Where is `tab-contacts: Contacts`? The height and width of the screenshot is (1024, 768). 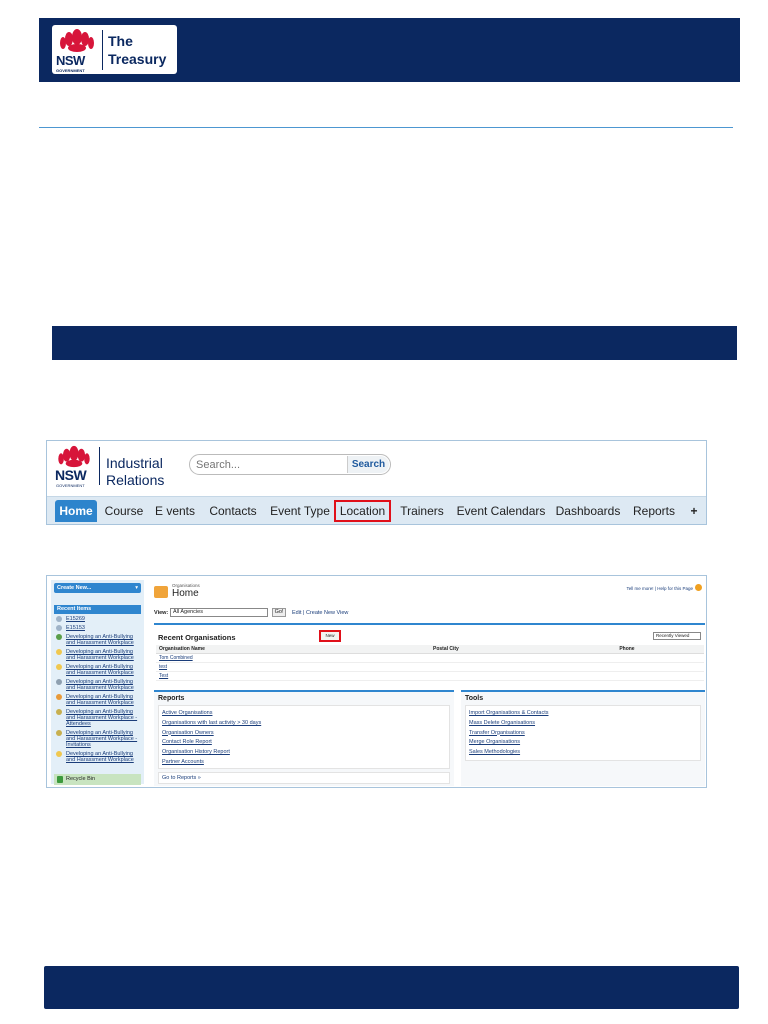 tab-contacts: Contacts is located at coordinates (233, 511).